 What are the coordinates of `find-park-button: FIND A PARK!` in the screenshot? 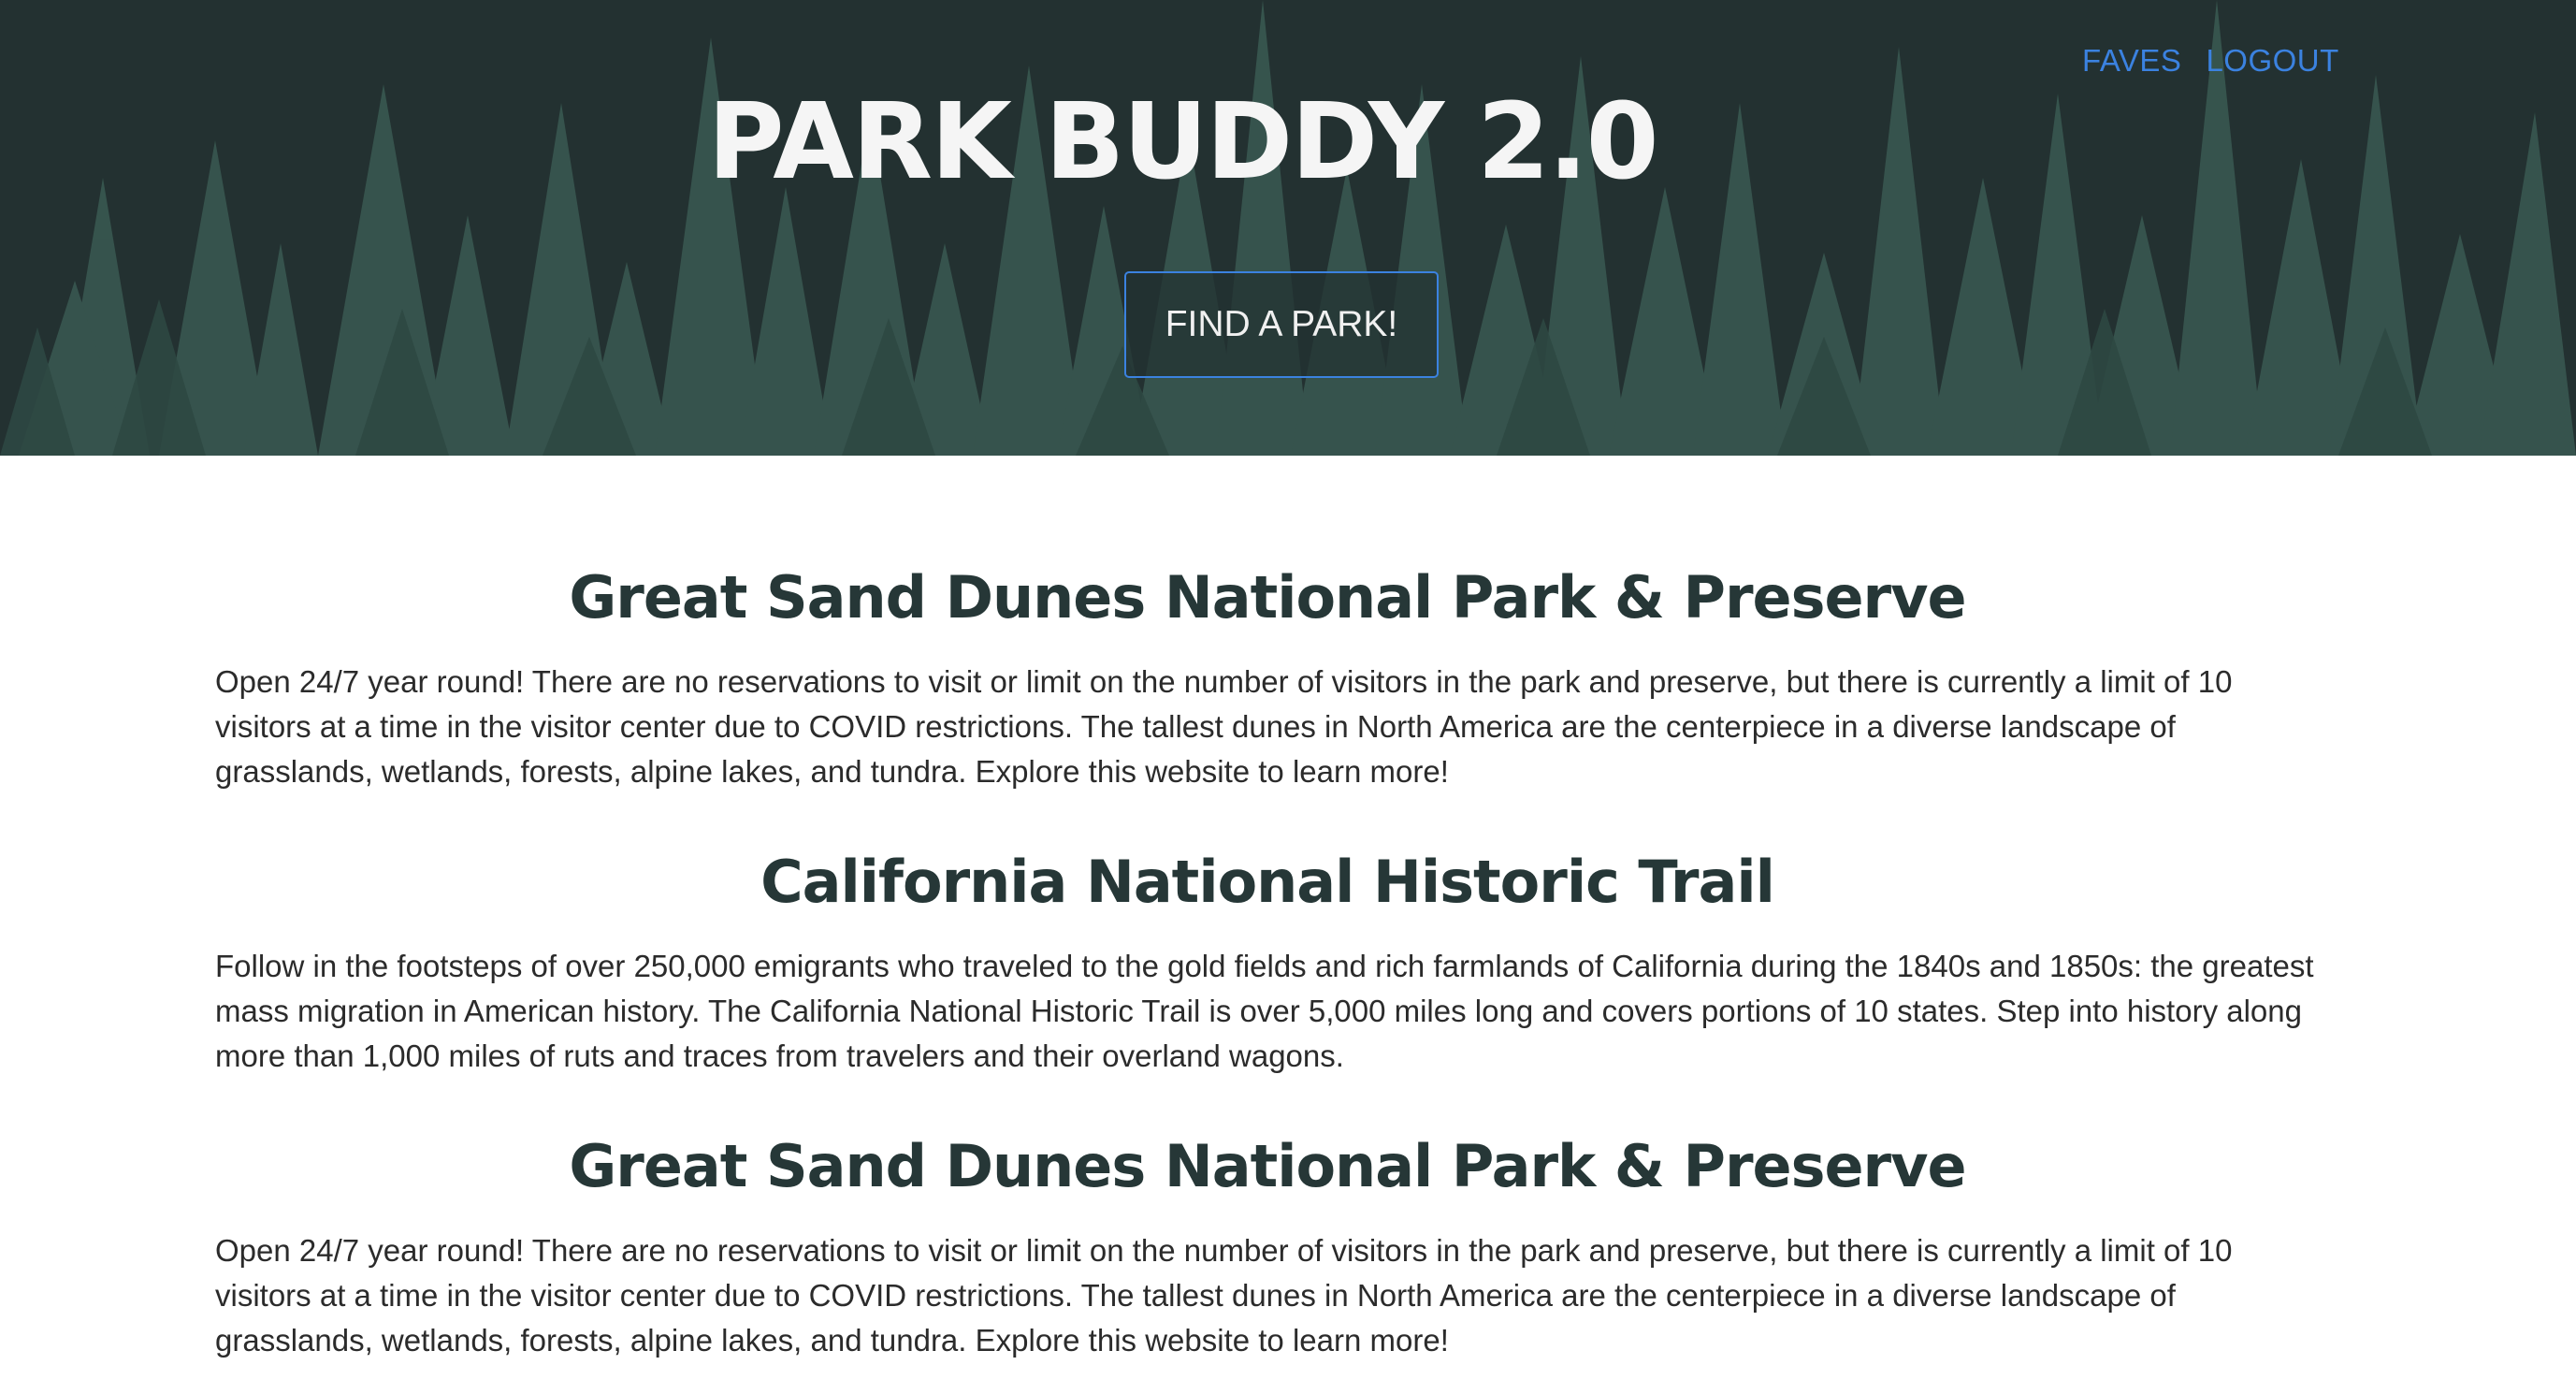 It's located at (1281, 324).